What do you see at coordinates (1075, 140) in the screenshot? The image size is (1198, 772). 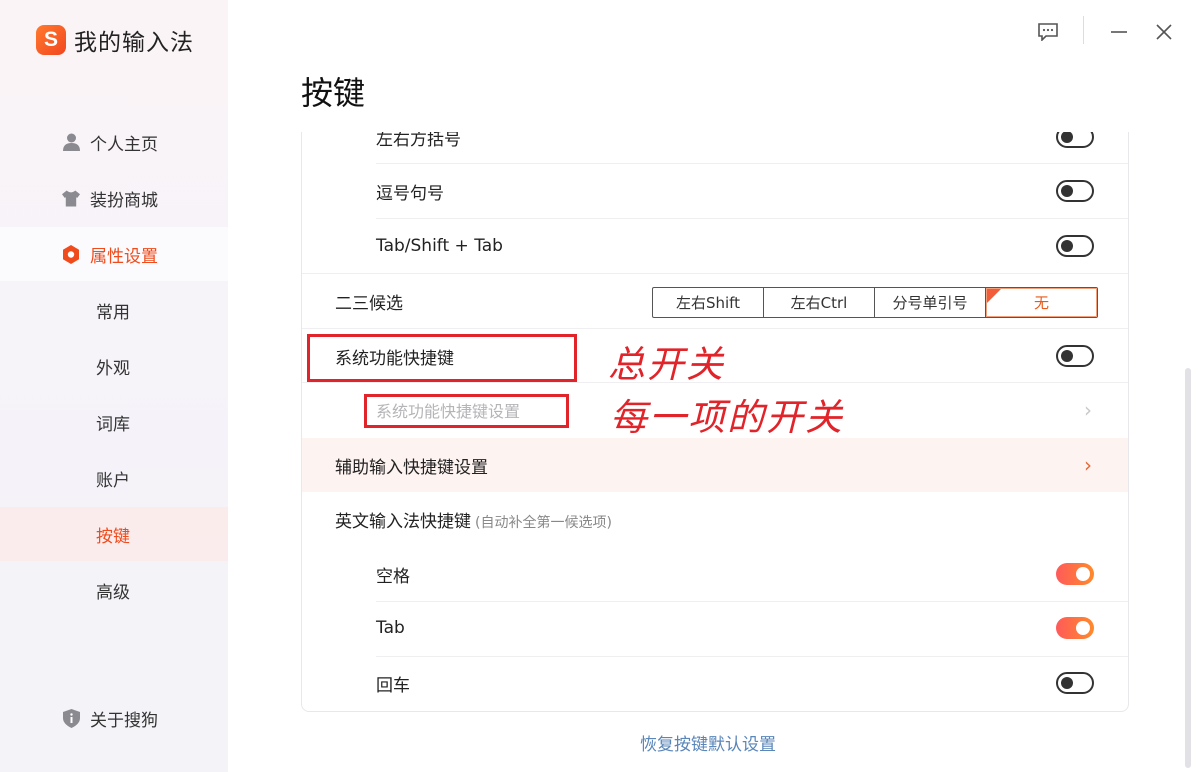 I see `brackets-toggle` at bounding box center [1075, 140].